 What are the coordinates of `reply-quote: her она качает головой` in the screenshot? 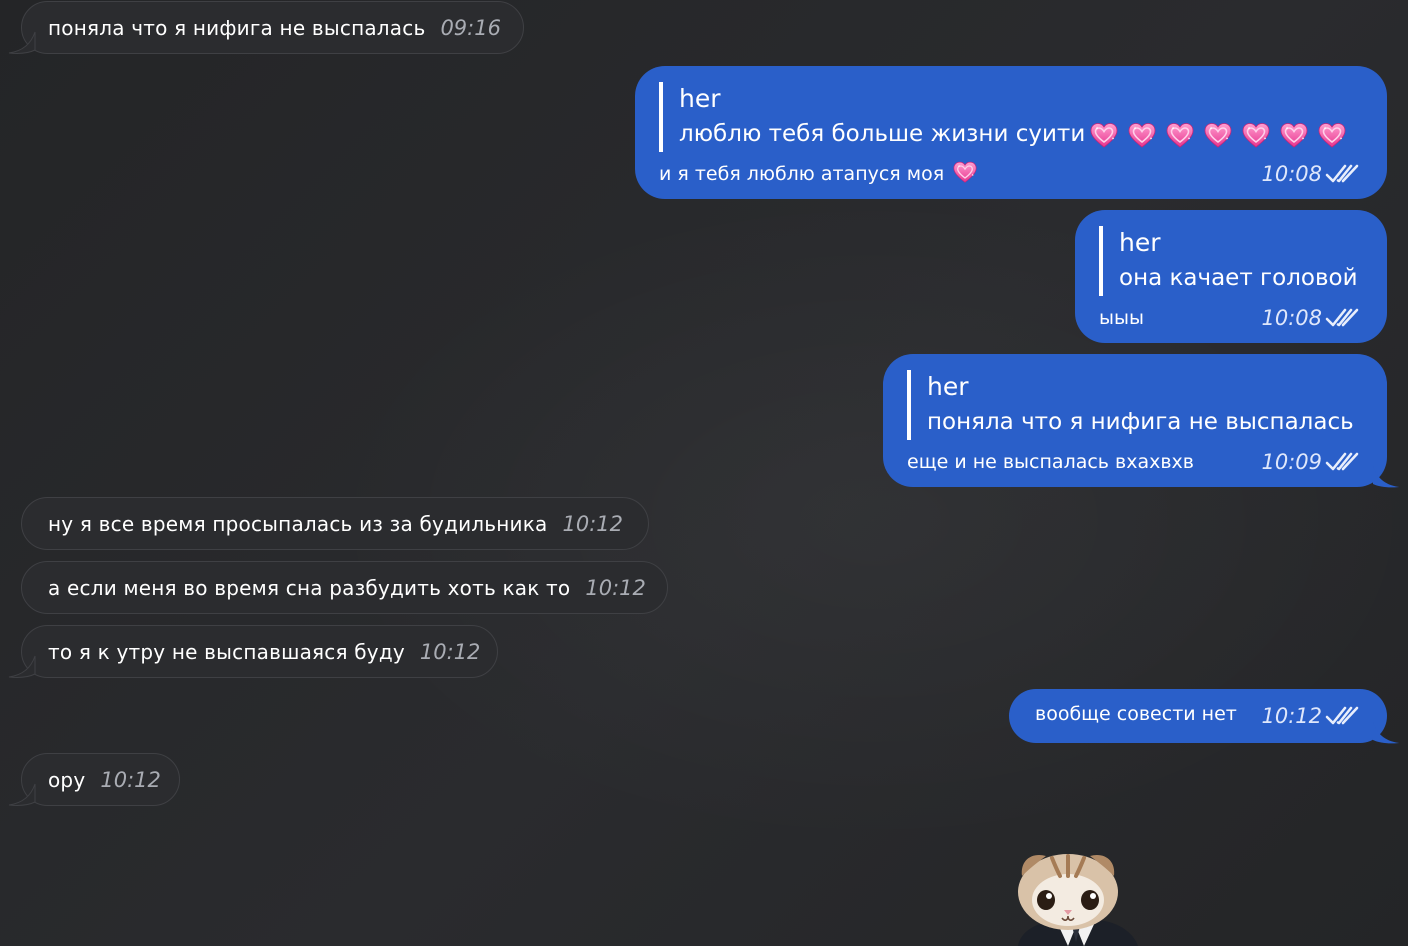 It's located at (1228, 261).